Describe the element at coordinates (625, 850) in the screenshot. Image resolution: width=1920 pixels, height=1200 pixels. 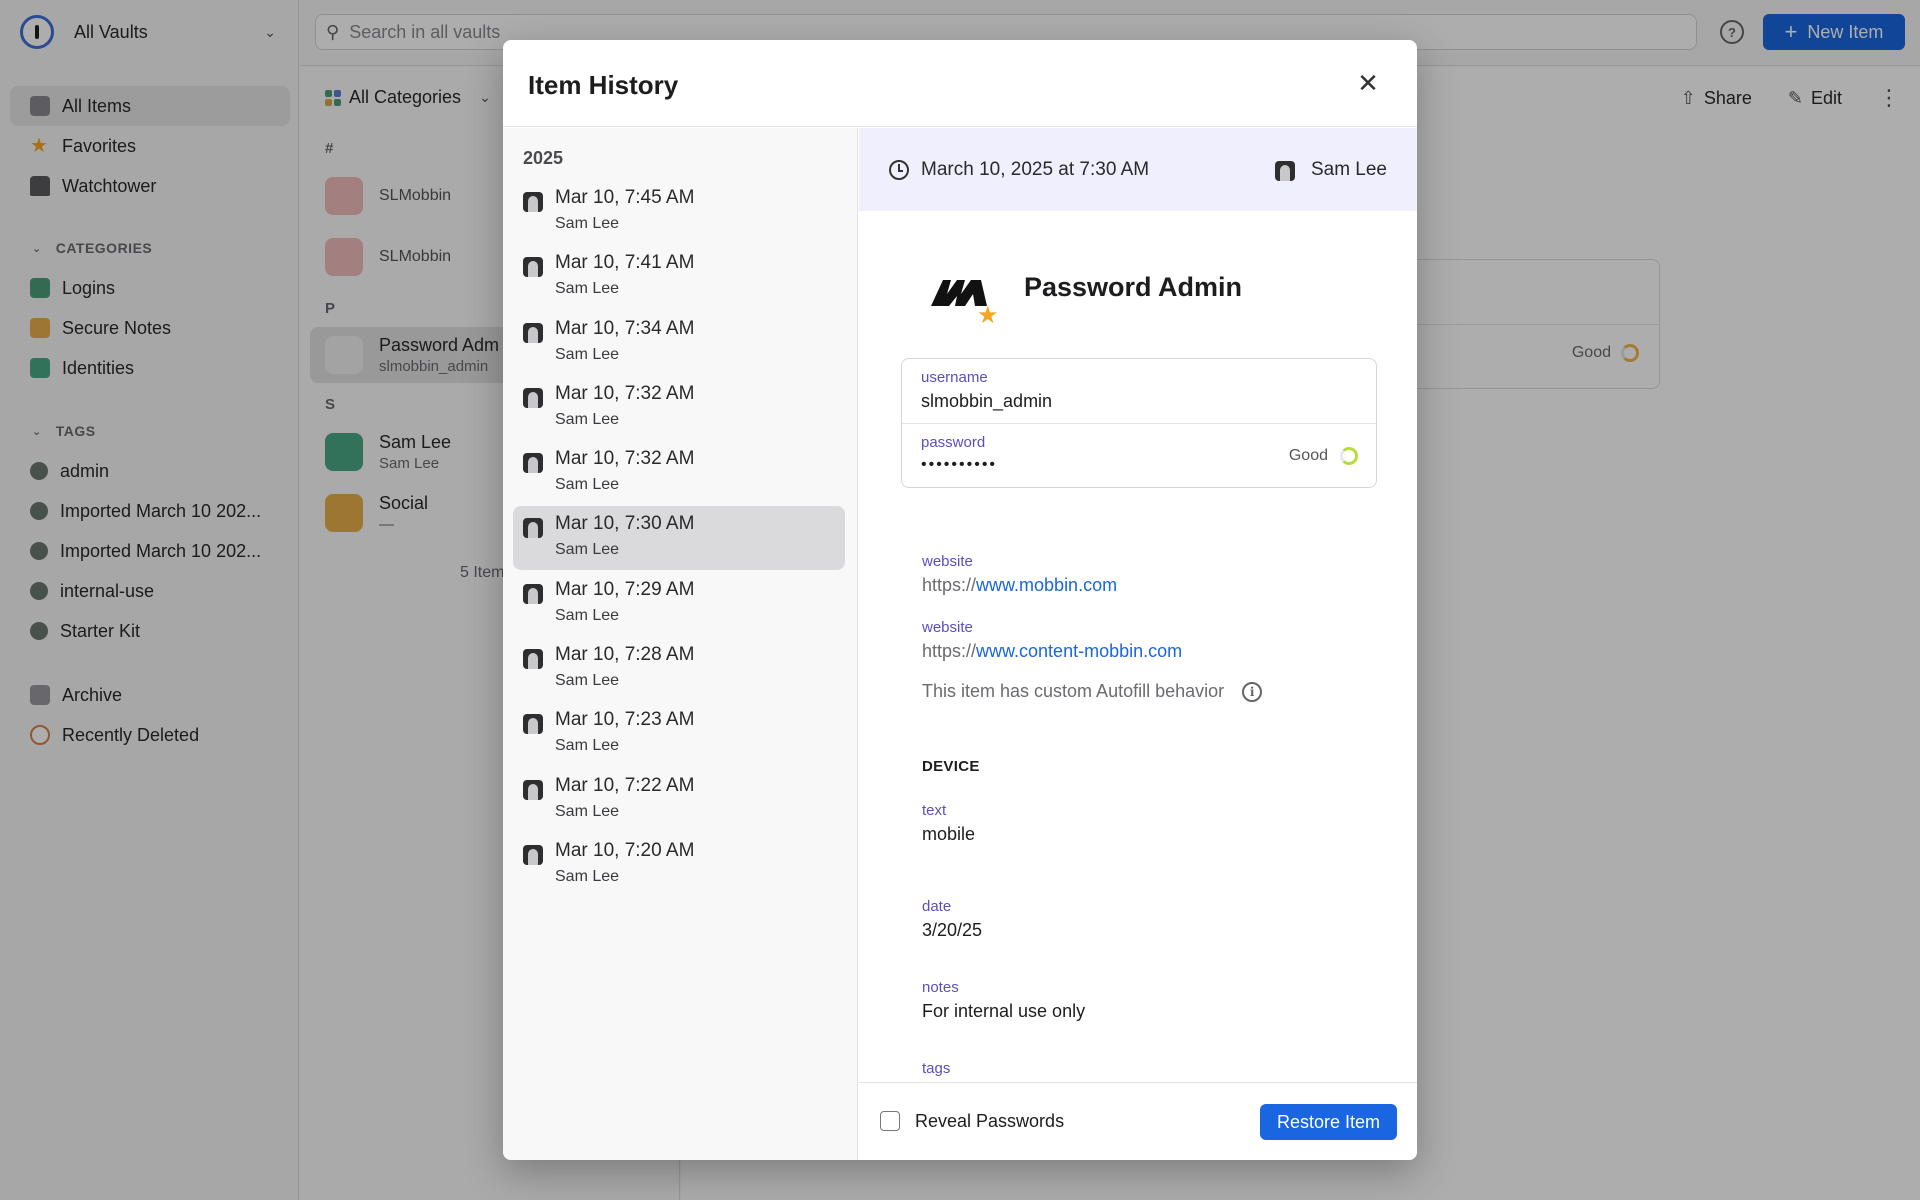
I see `history-entry-time: Mar 10, 7:20 AM` at that location.